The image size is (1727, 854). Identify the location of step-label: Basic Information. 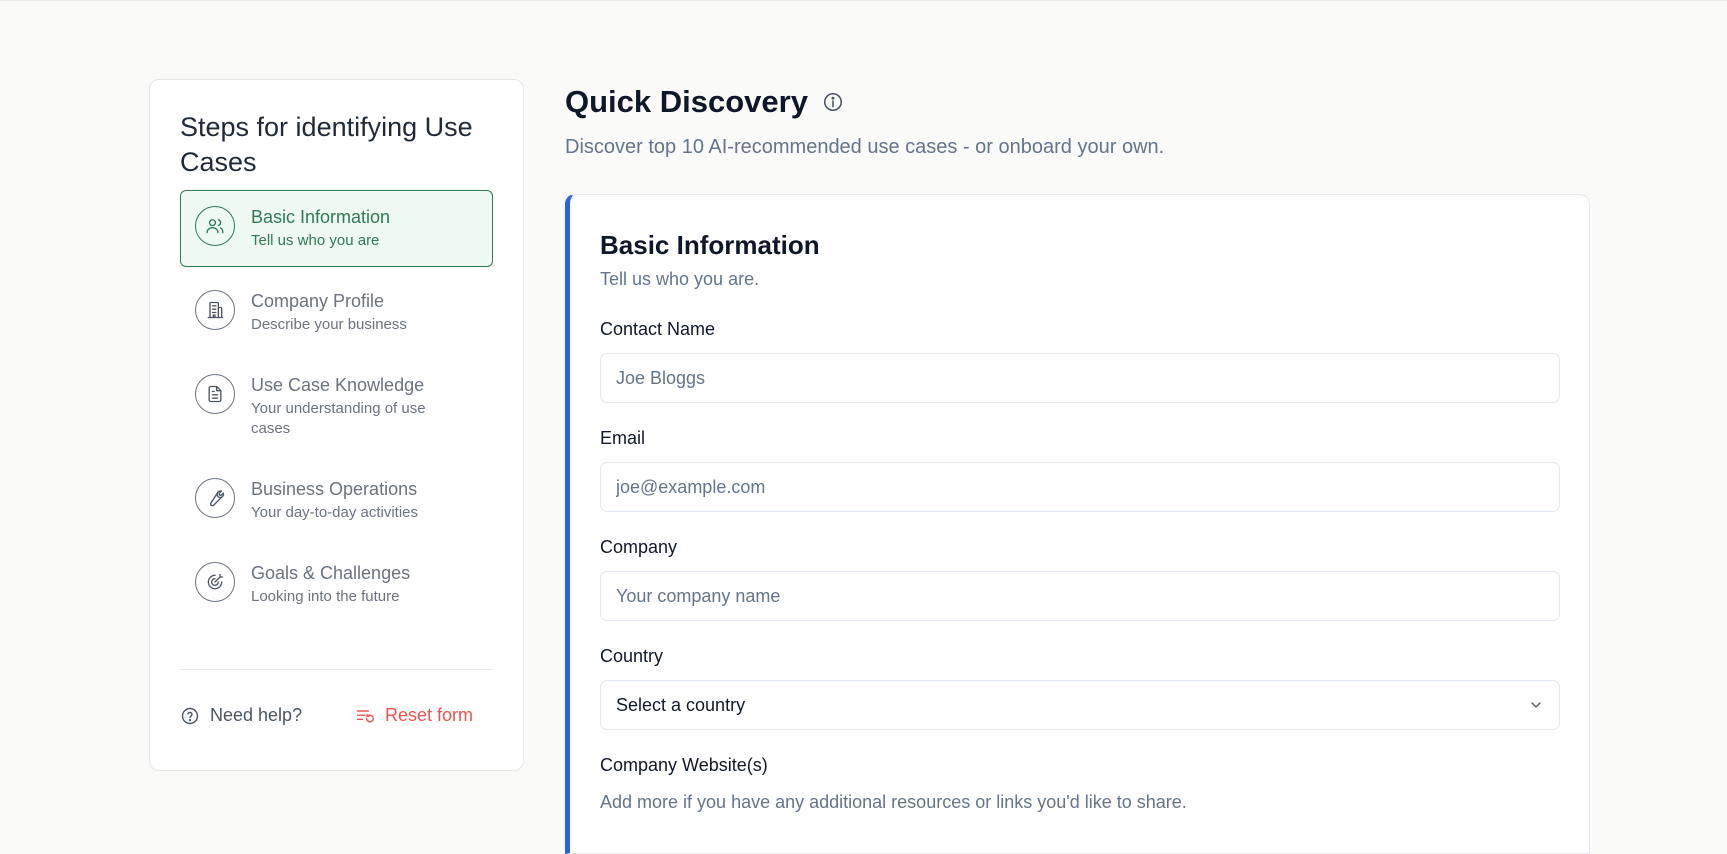
(321, 217).